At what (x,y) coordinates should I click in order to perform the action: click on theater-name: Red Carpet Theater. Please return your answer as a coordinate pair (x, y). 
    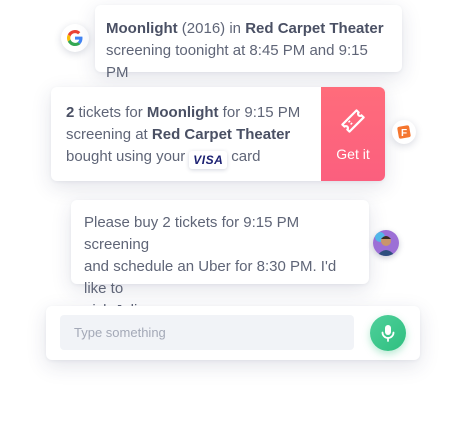
    Looking at the image, I should click on (314, 28).